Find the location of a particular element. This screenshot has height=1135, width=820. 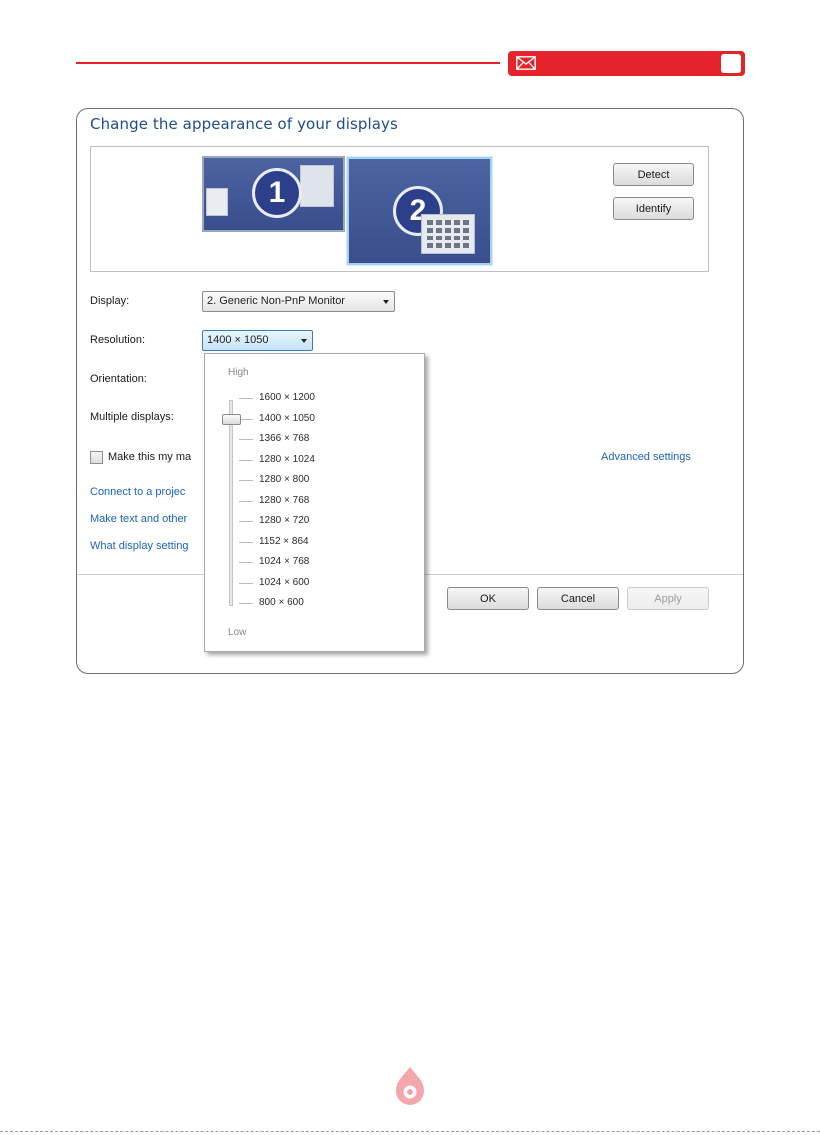

resolution-select: 1400 × 1050 is located at coordinates (257, 340).